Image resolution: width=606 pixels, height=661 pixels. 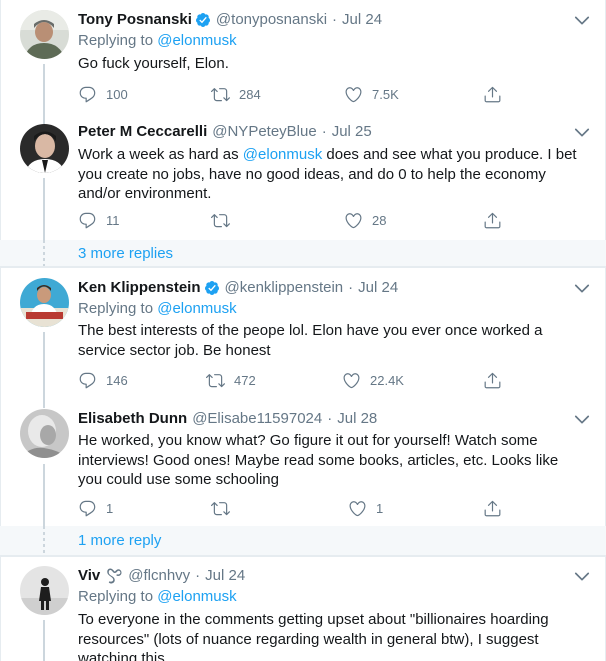 What do you see at coordinates (135, 20) in the screenshot?
I see `display-name: Tony Posnanski` at bounding box center [135, 20].